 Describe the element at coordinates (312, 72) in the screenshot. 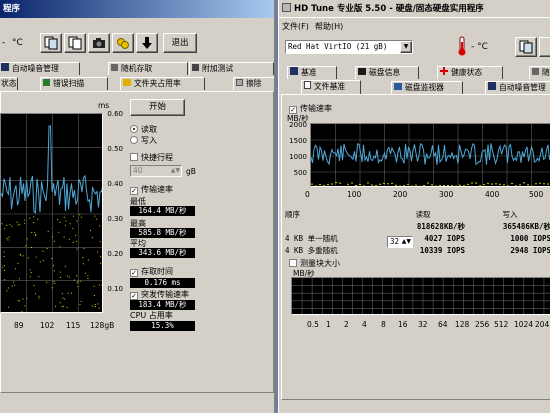

I see `tab-benchmark: 基准` at that location.